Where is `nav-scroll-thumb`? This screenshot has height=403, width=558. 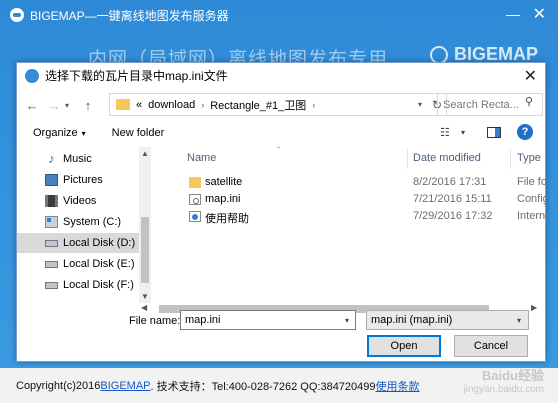
nav-scroll-thumb is located at coordinates (145, 250).